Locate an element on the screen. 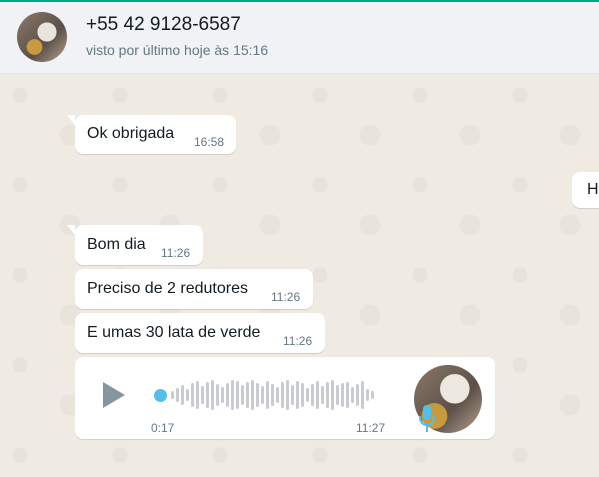 The width and height of the screenshot is (599, 477). contact-last-seen: visto por último hoje às 15:16 is located at coordinates (177, 50).